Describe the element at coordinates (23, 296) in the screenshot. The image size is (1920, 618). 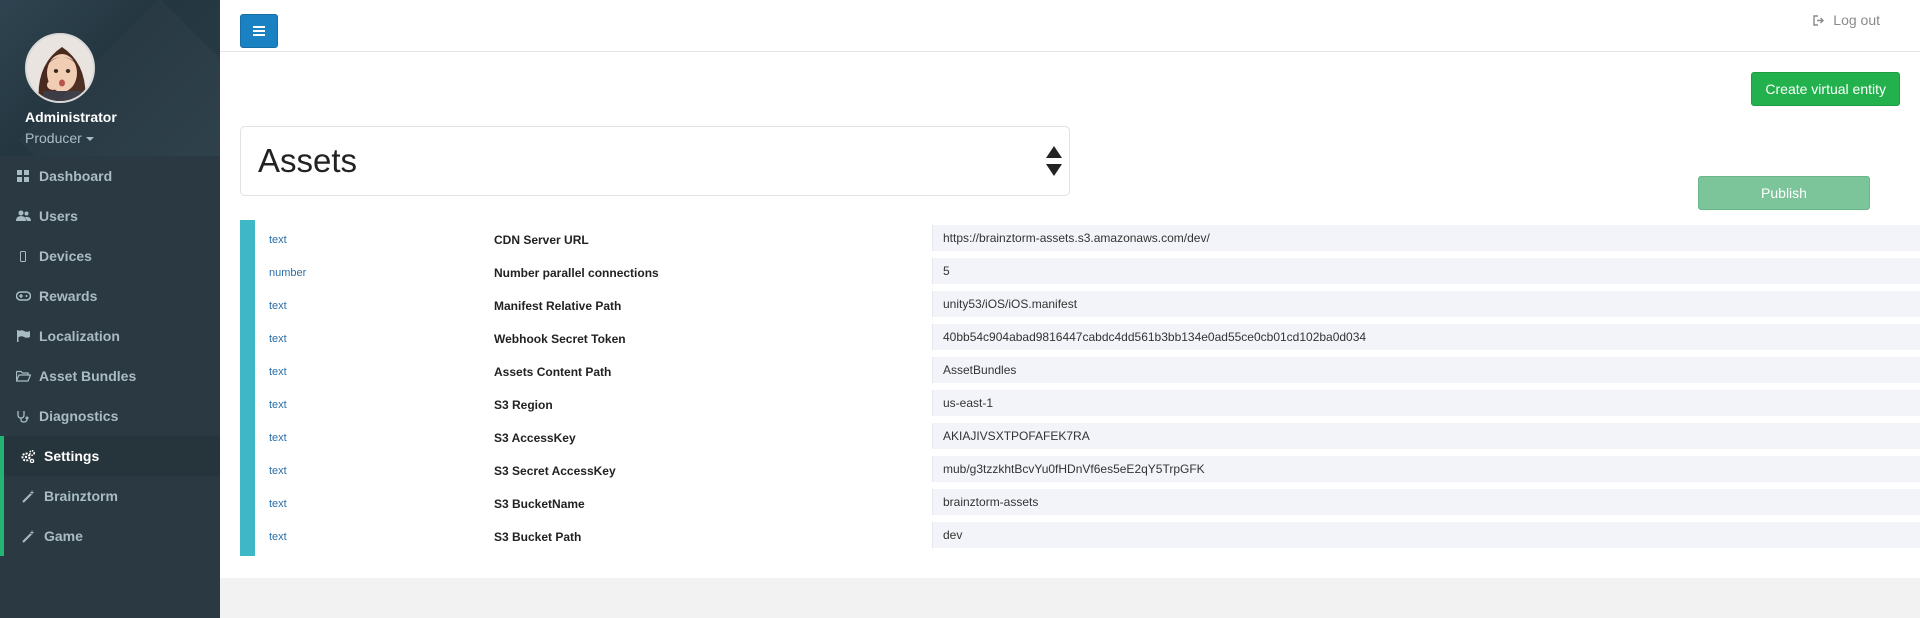
I see `gamepad-icon` at that location.